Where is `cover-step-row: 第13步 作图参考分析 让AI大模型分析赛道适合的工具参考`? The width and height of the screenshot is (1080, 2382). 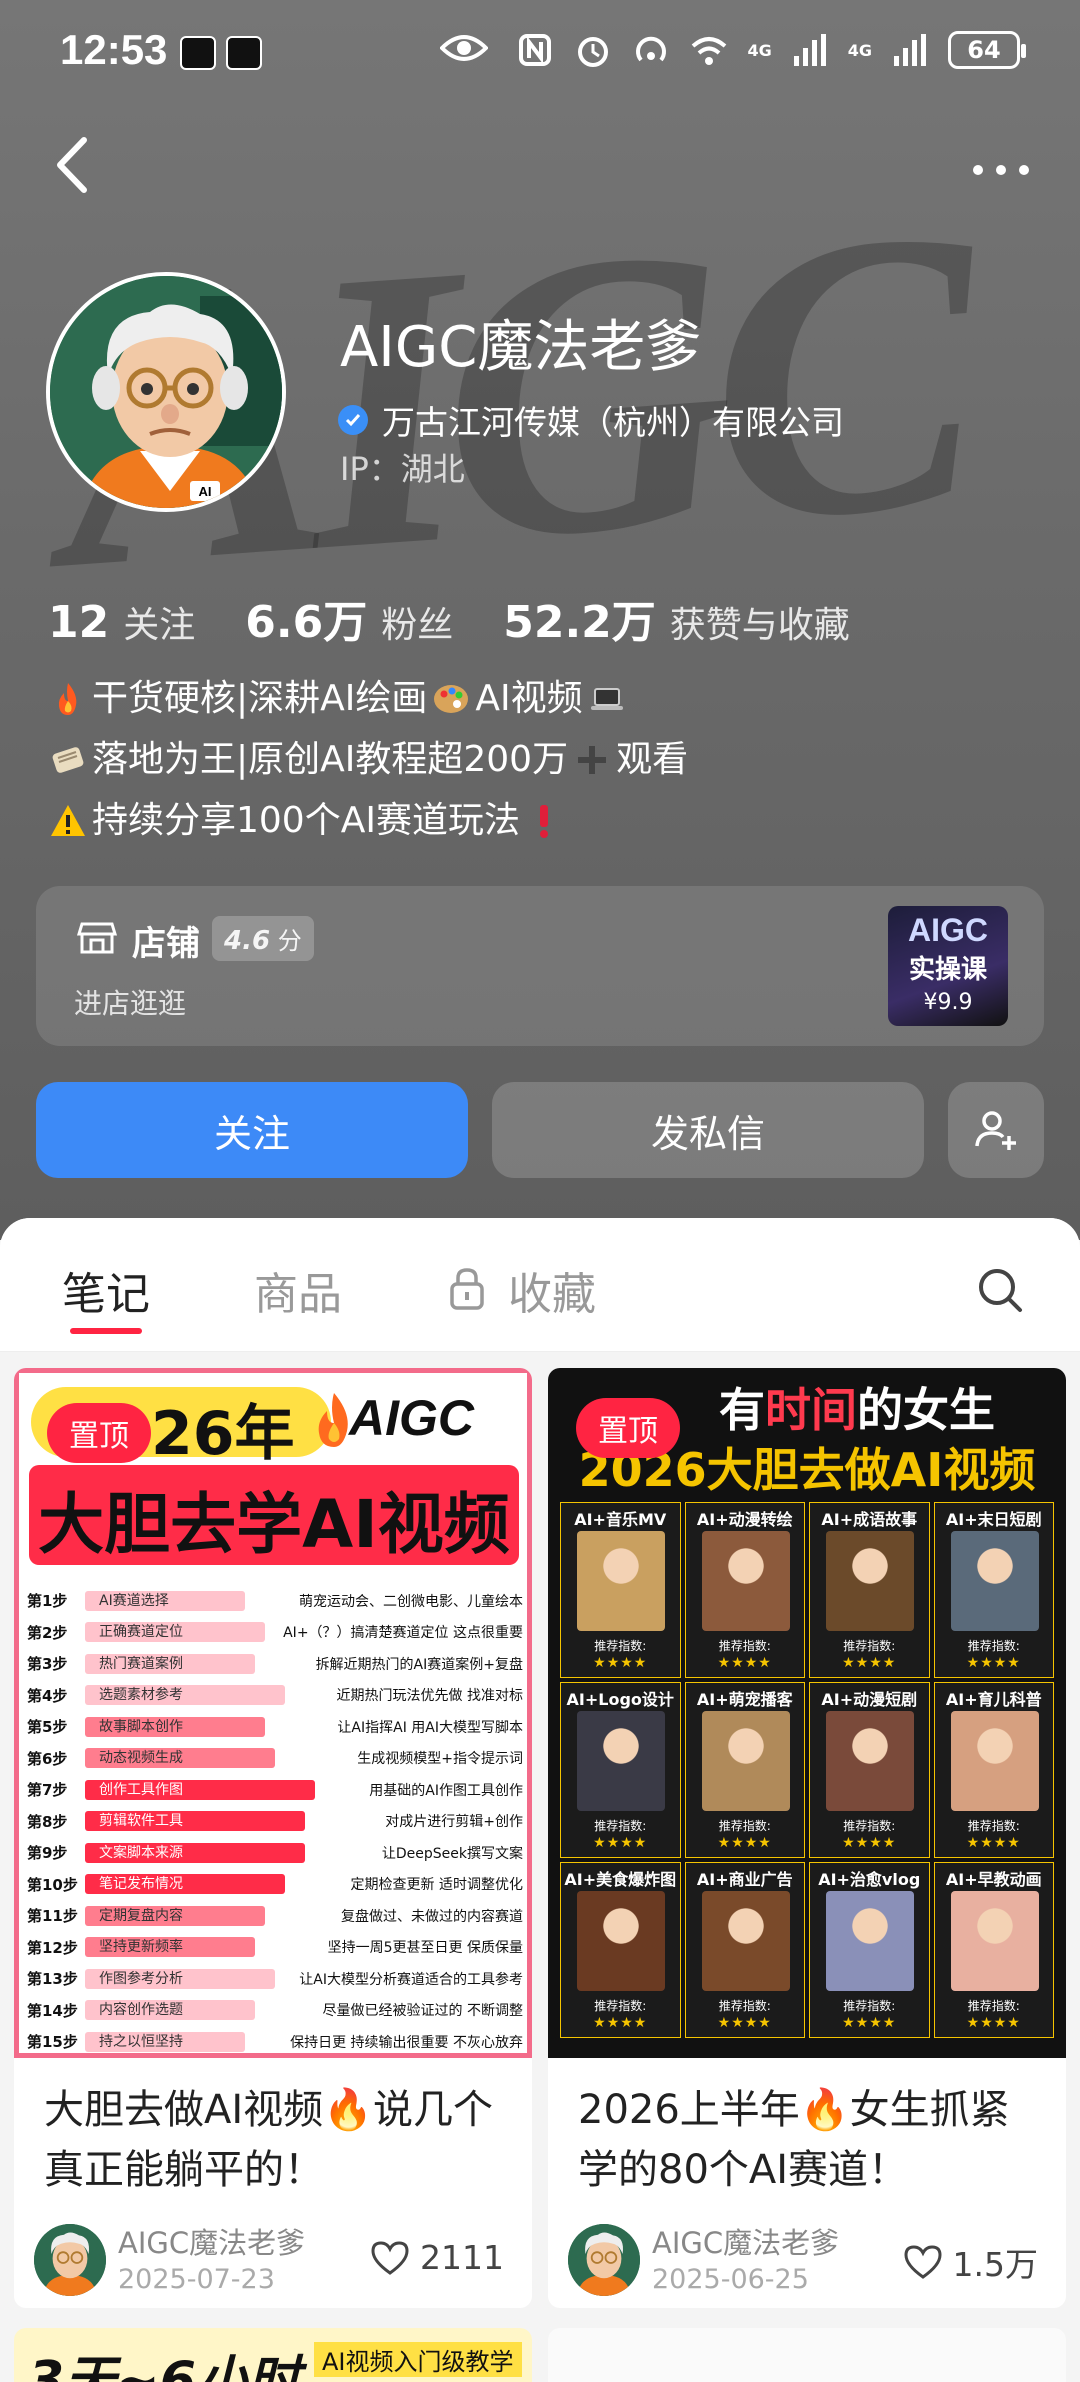
cover-step-row: 第13步 作图参考分析 让AI大模型分析赛道适合的工具参考 is located at coordinates (275, 1979).